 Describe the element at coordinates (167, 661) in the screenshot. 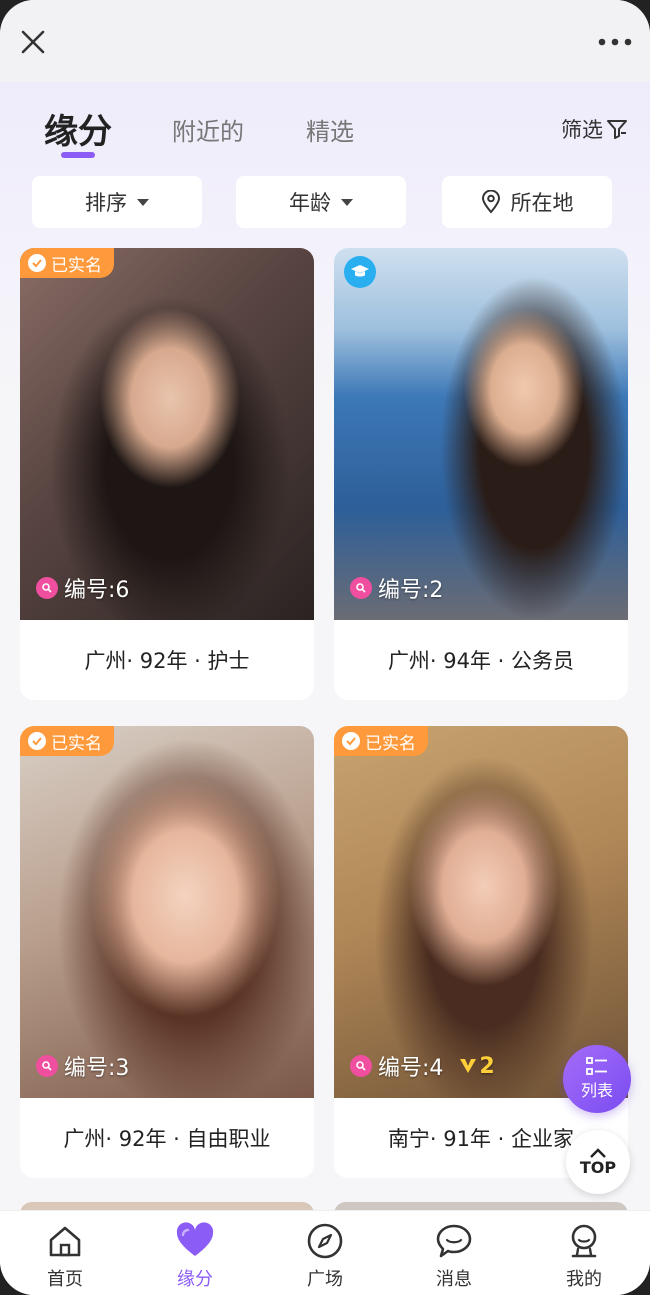

I see `profile-caption: 广州· 92年 · 护士` at that location.